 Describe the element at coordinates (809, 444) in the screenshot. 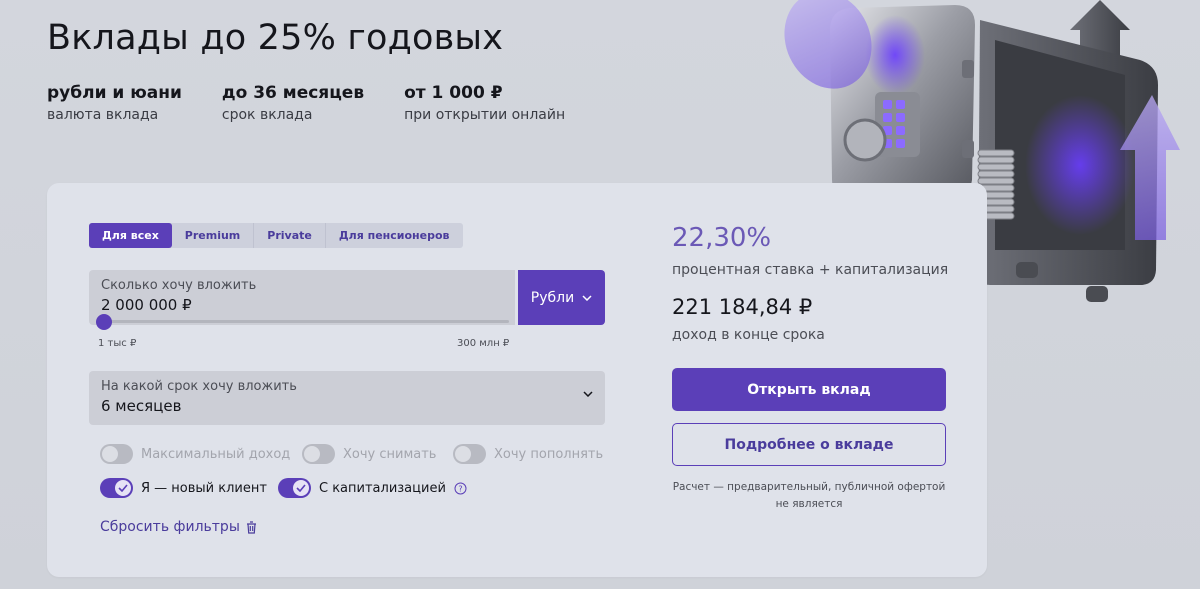

I see `deposit-details-button: Подробнее о вкладе` at that location.